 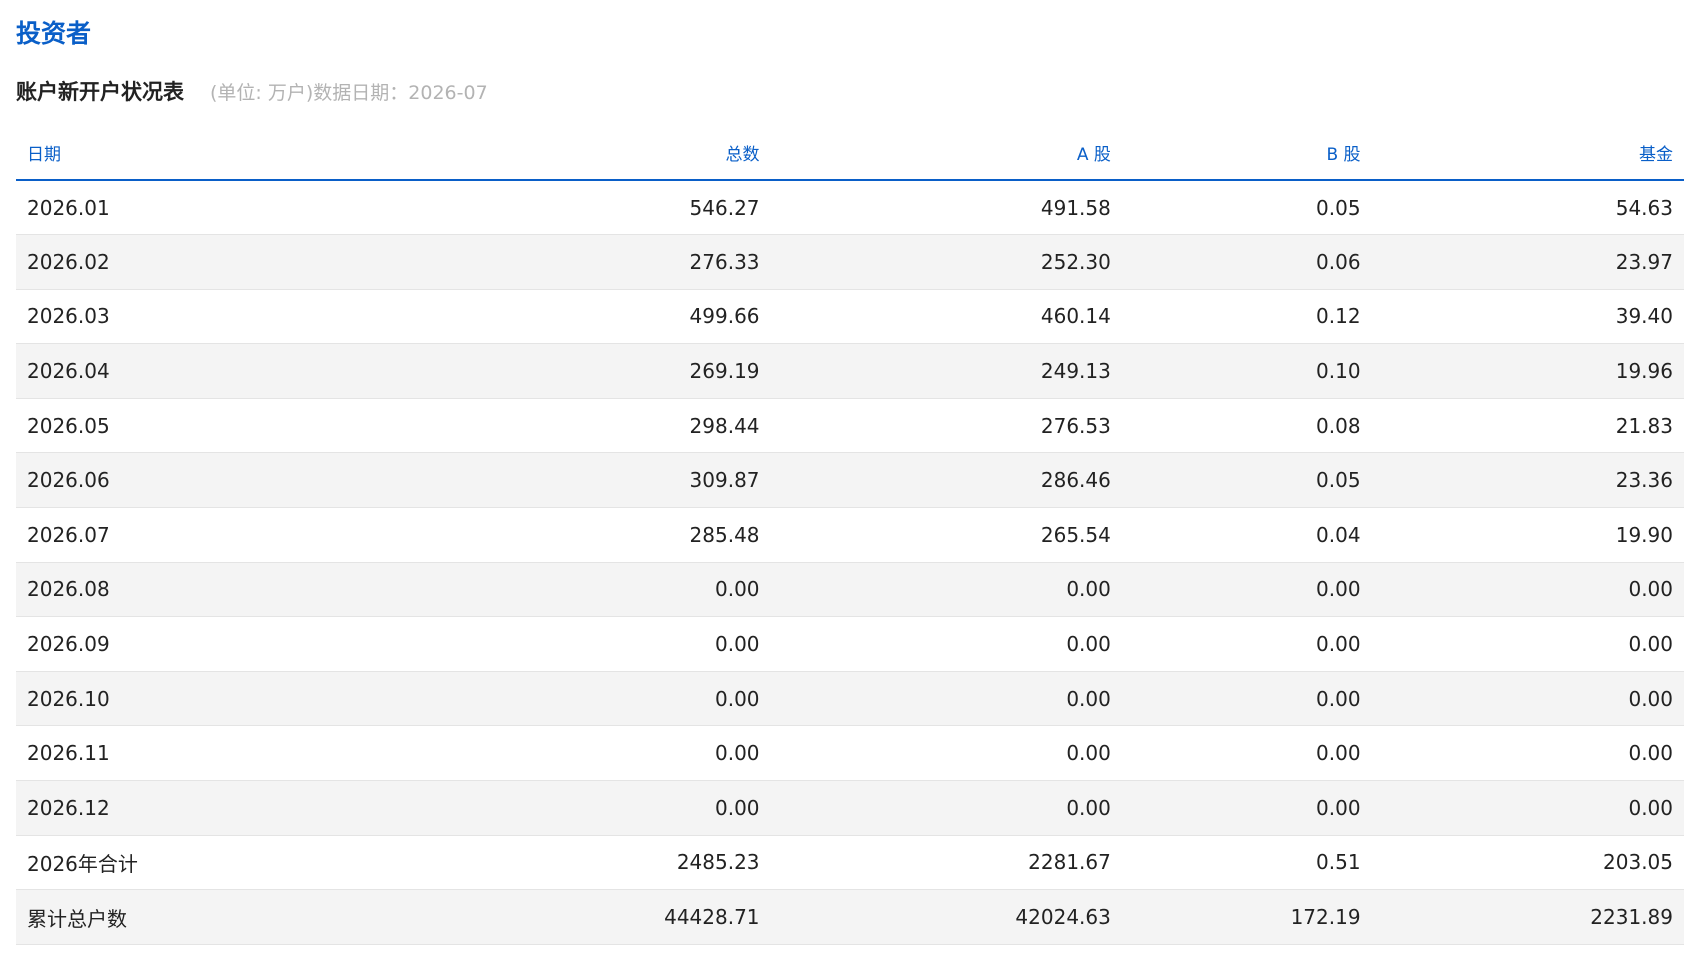 What do you see at coordinates (724, 371) in the screenshot?
I see `cell-total: 269.19` at bounding box center [724, 371].